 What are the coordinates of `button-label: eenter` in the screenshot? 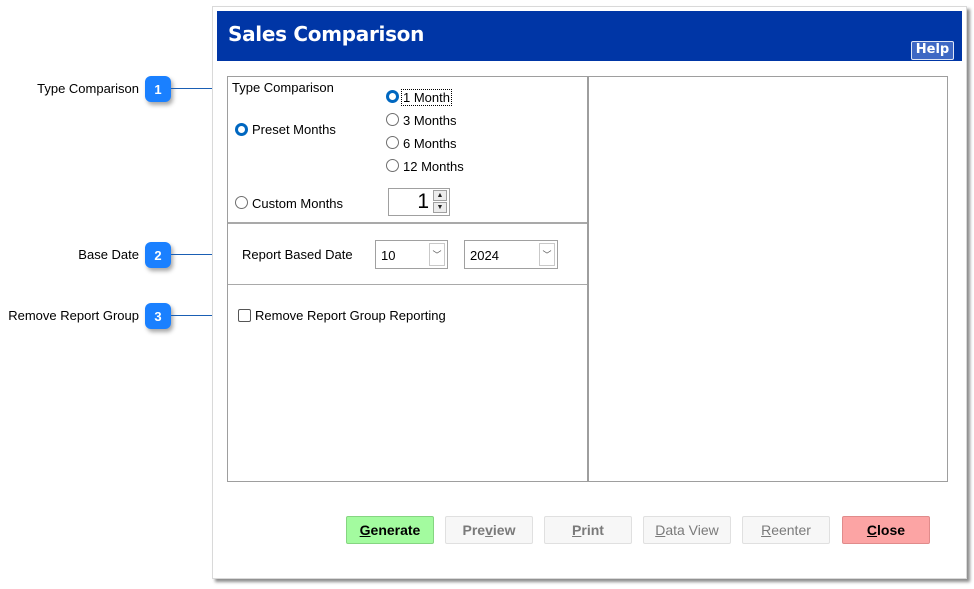 It's located at (791, 530).